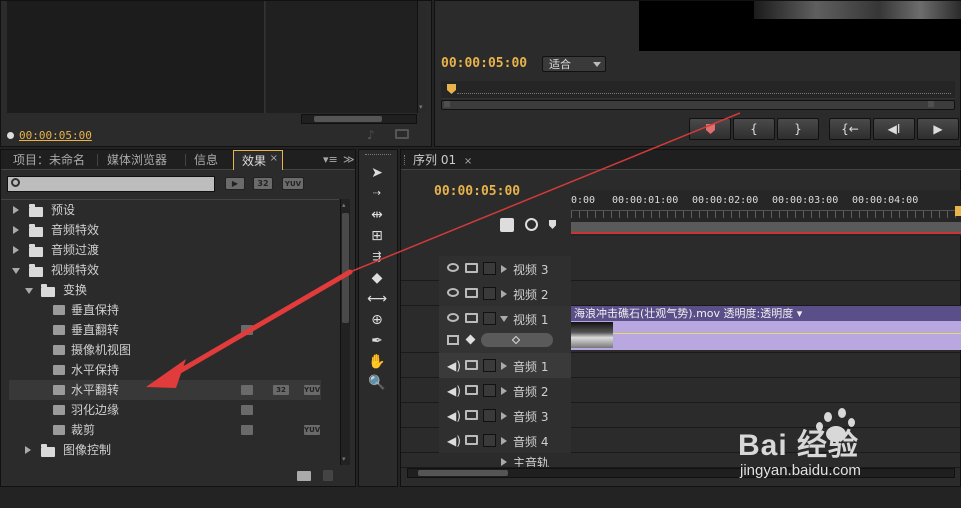  I want to click on video-clip: 海浪冲击礁石(壮观气势).mov 透明度:透明度 ▾, so click(766, 328).